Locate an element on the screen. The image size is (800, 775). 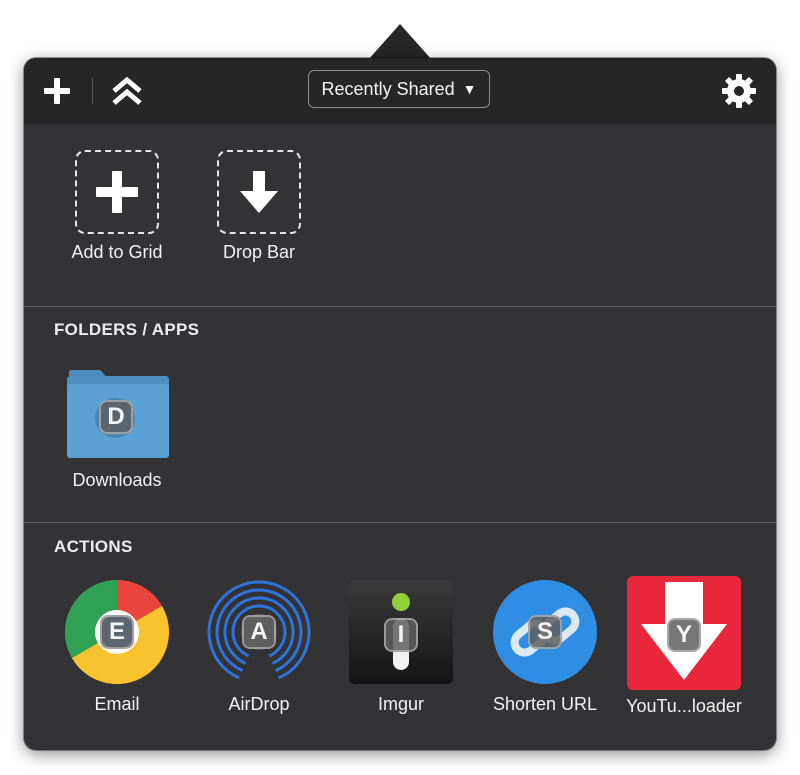
gear-icon is located at coordinates (739, 91).